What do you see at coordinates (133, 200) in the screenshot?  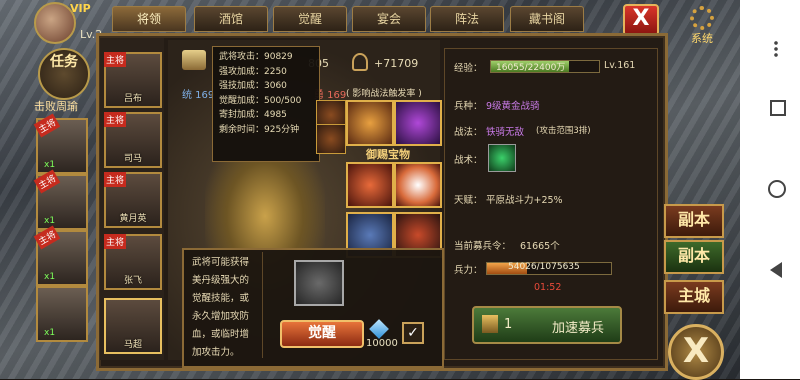 I see `roster-card: 主将黄月英` at bounding box center [133, 200].